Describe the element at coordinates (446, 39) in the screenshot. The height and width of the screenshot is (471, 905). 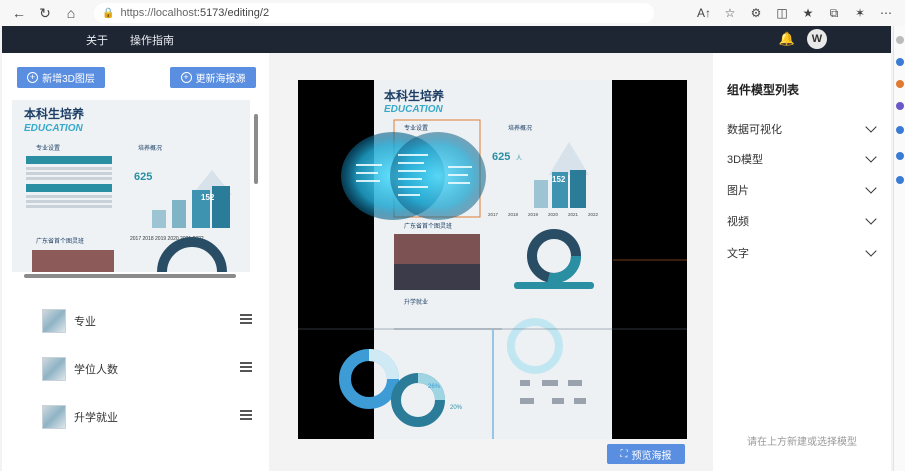
I see `app-header: 关于 操作指南 🔔 W` at that location.